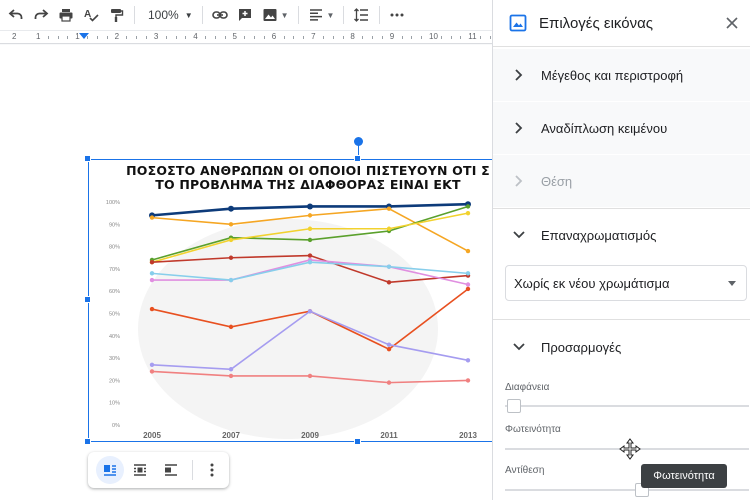 This screenshot has height=500, width=750. What do you see at coordinates (433, 36) in the screenshot?
I see `ruler-number: 10` at bounding box center [433, 36].